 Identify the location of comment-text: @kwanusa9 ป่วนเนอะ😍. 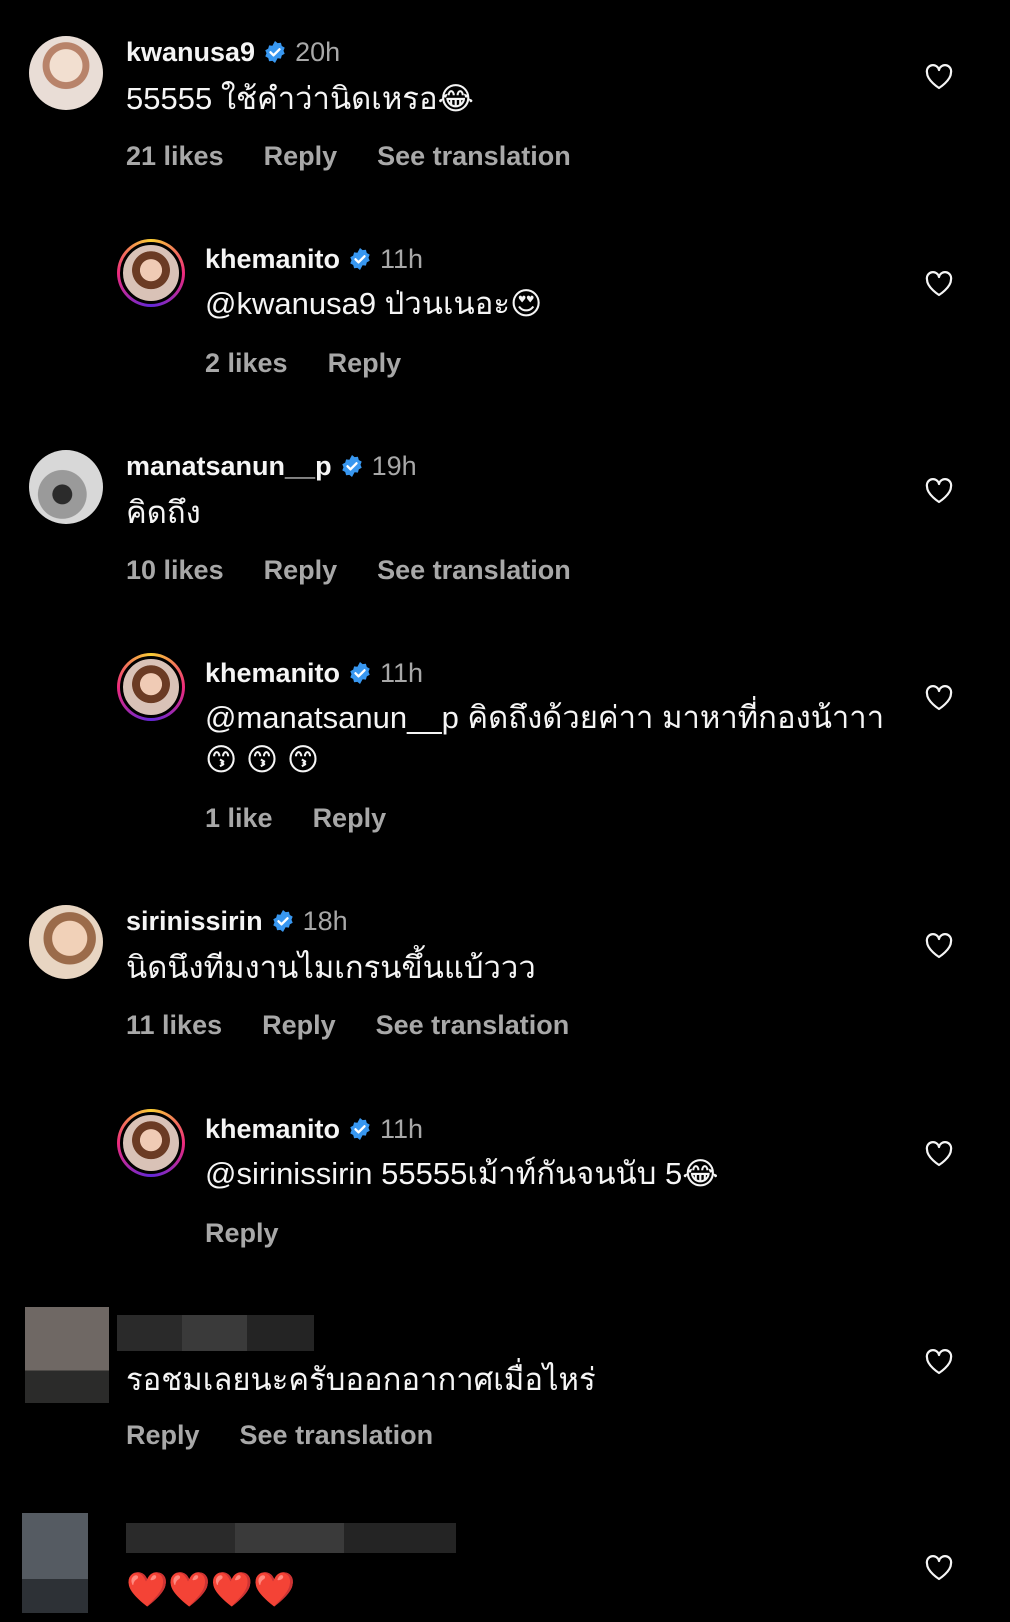
(373, 304).